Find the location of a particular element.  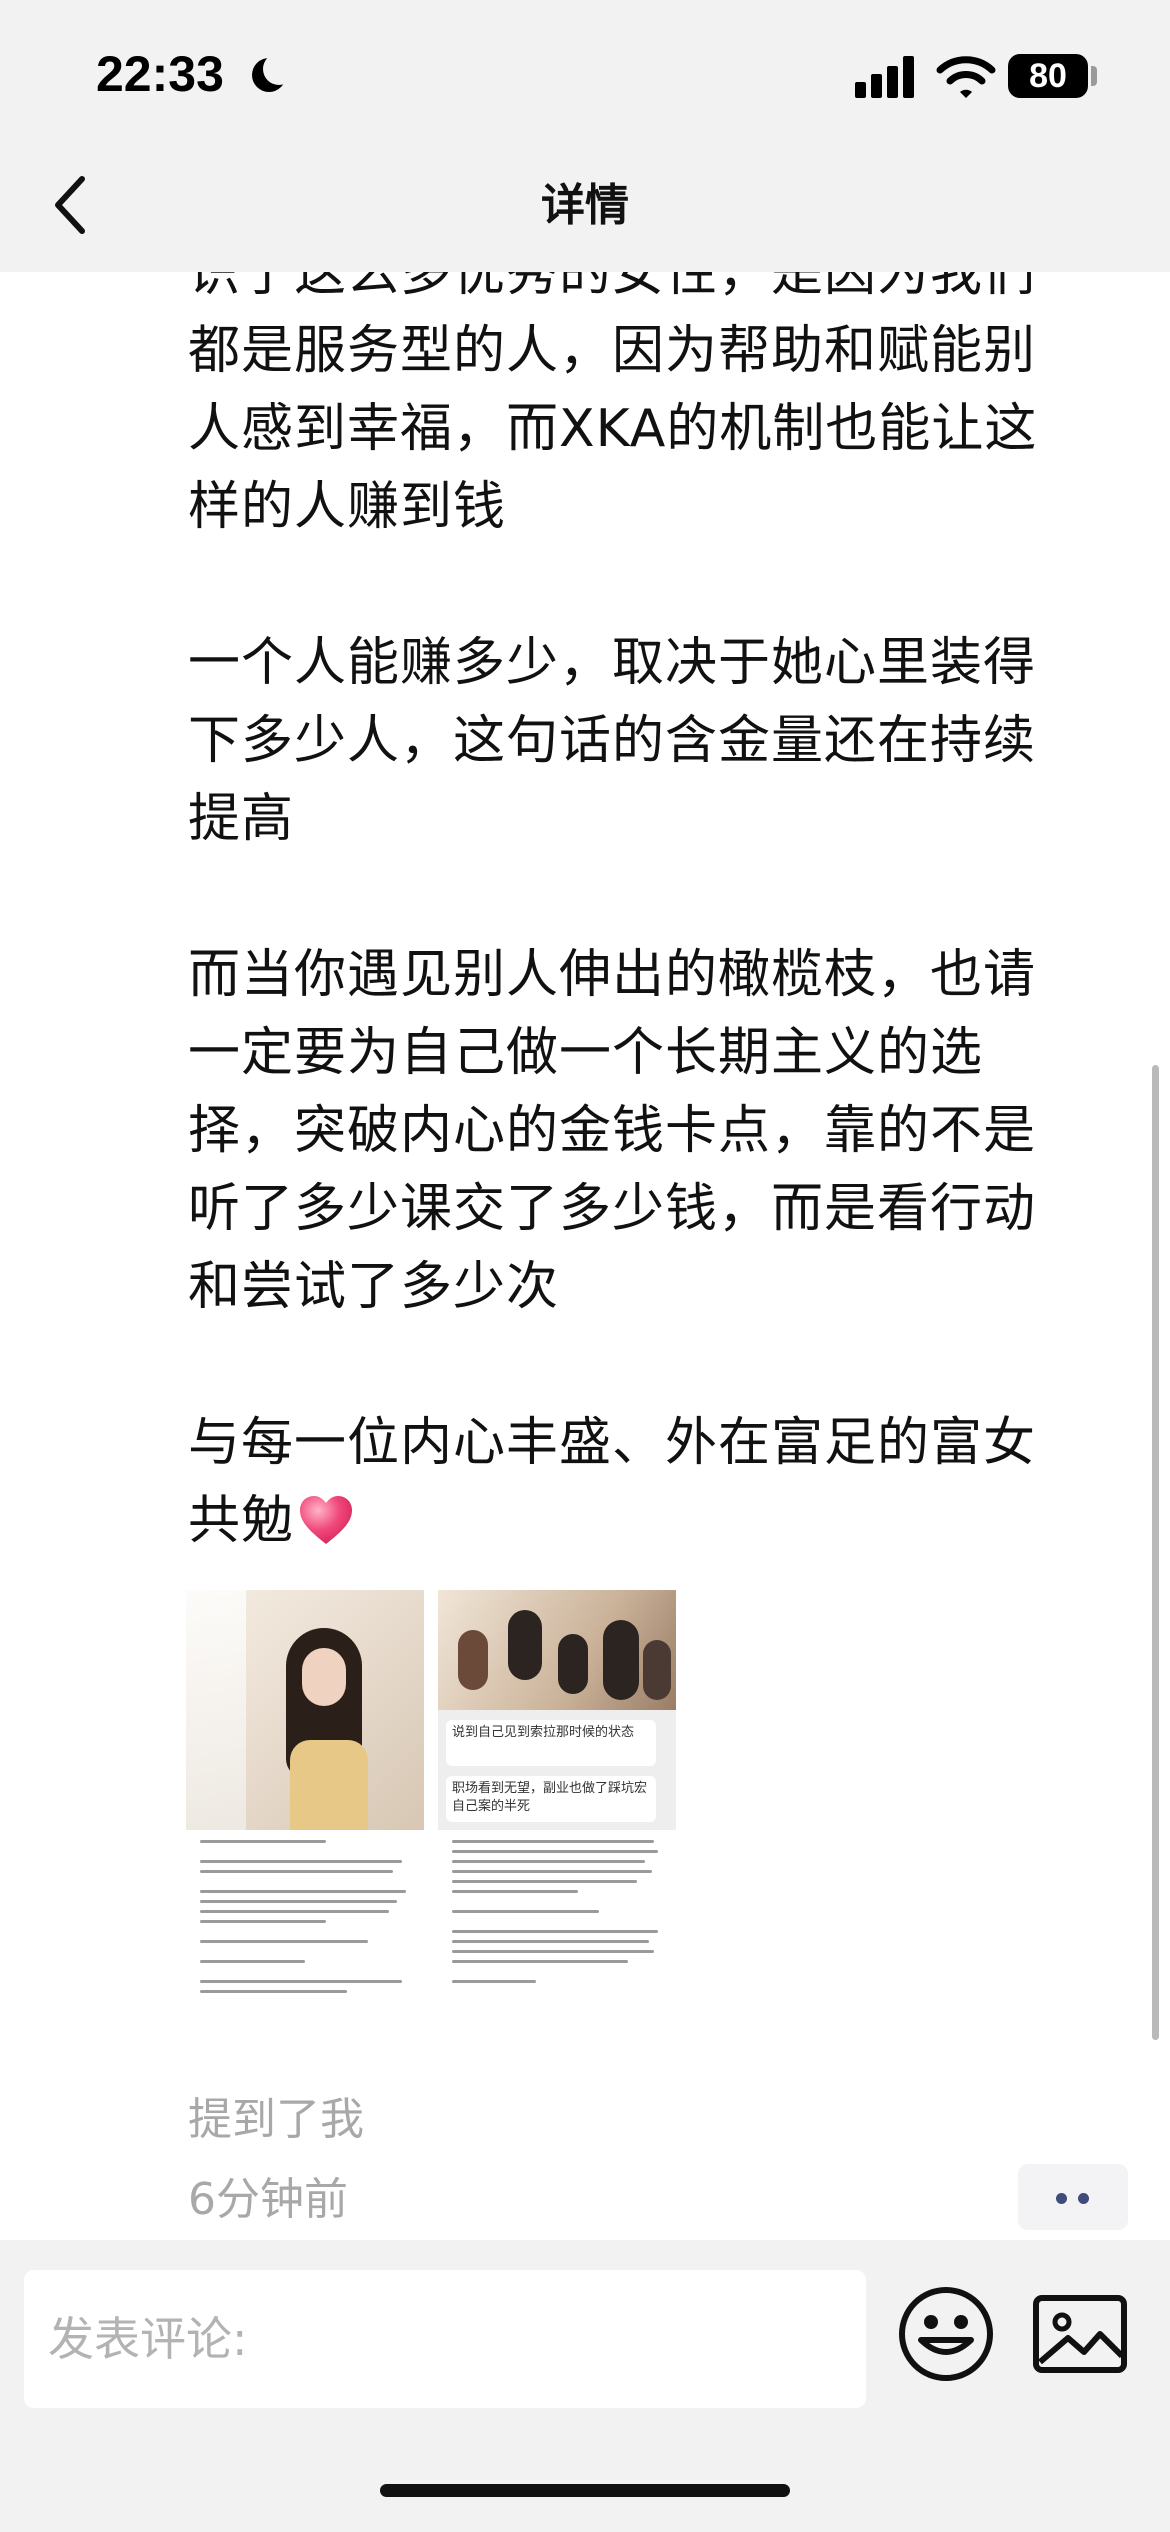

battery-tip is located at coordinates (1094, 76).